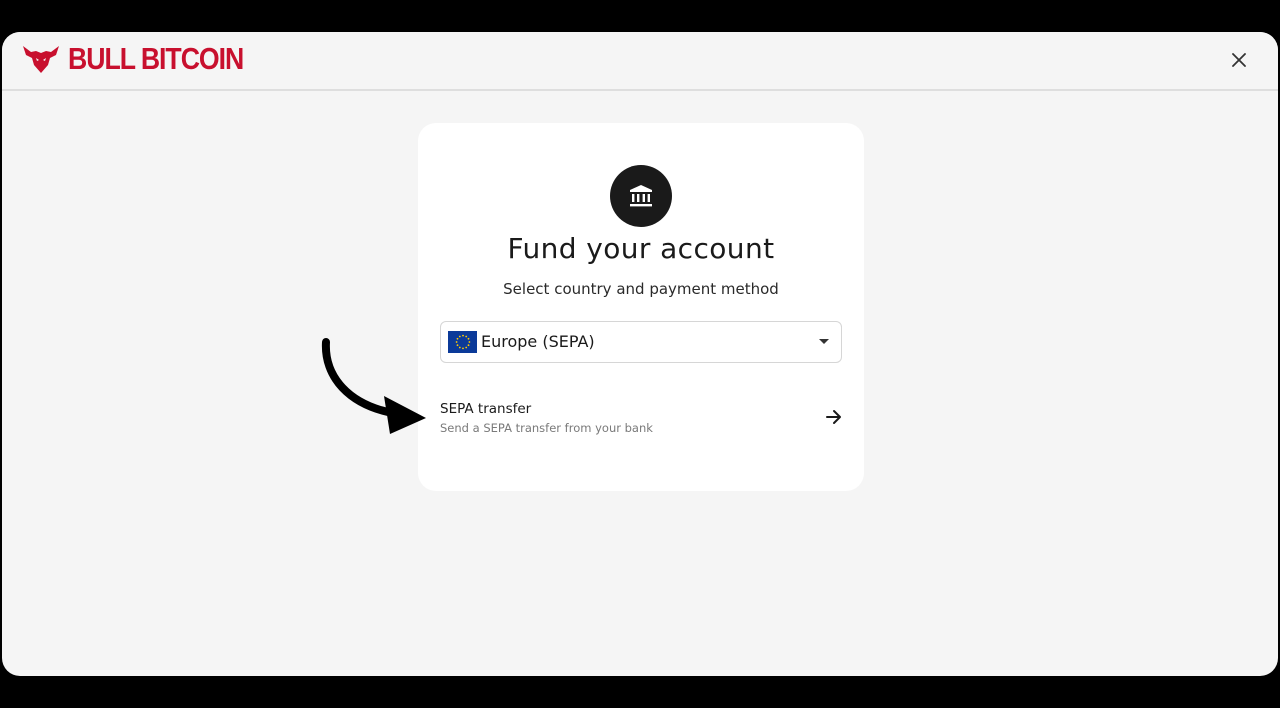 This screenshot has width=1280, height=708. What do you see at coordinates (641, 248) in the screenshot?
I see `page-title: Fund your account` at bounding box center [641, 248].